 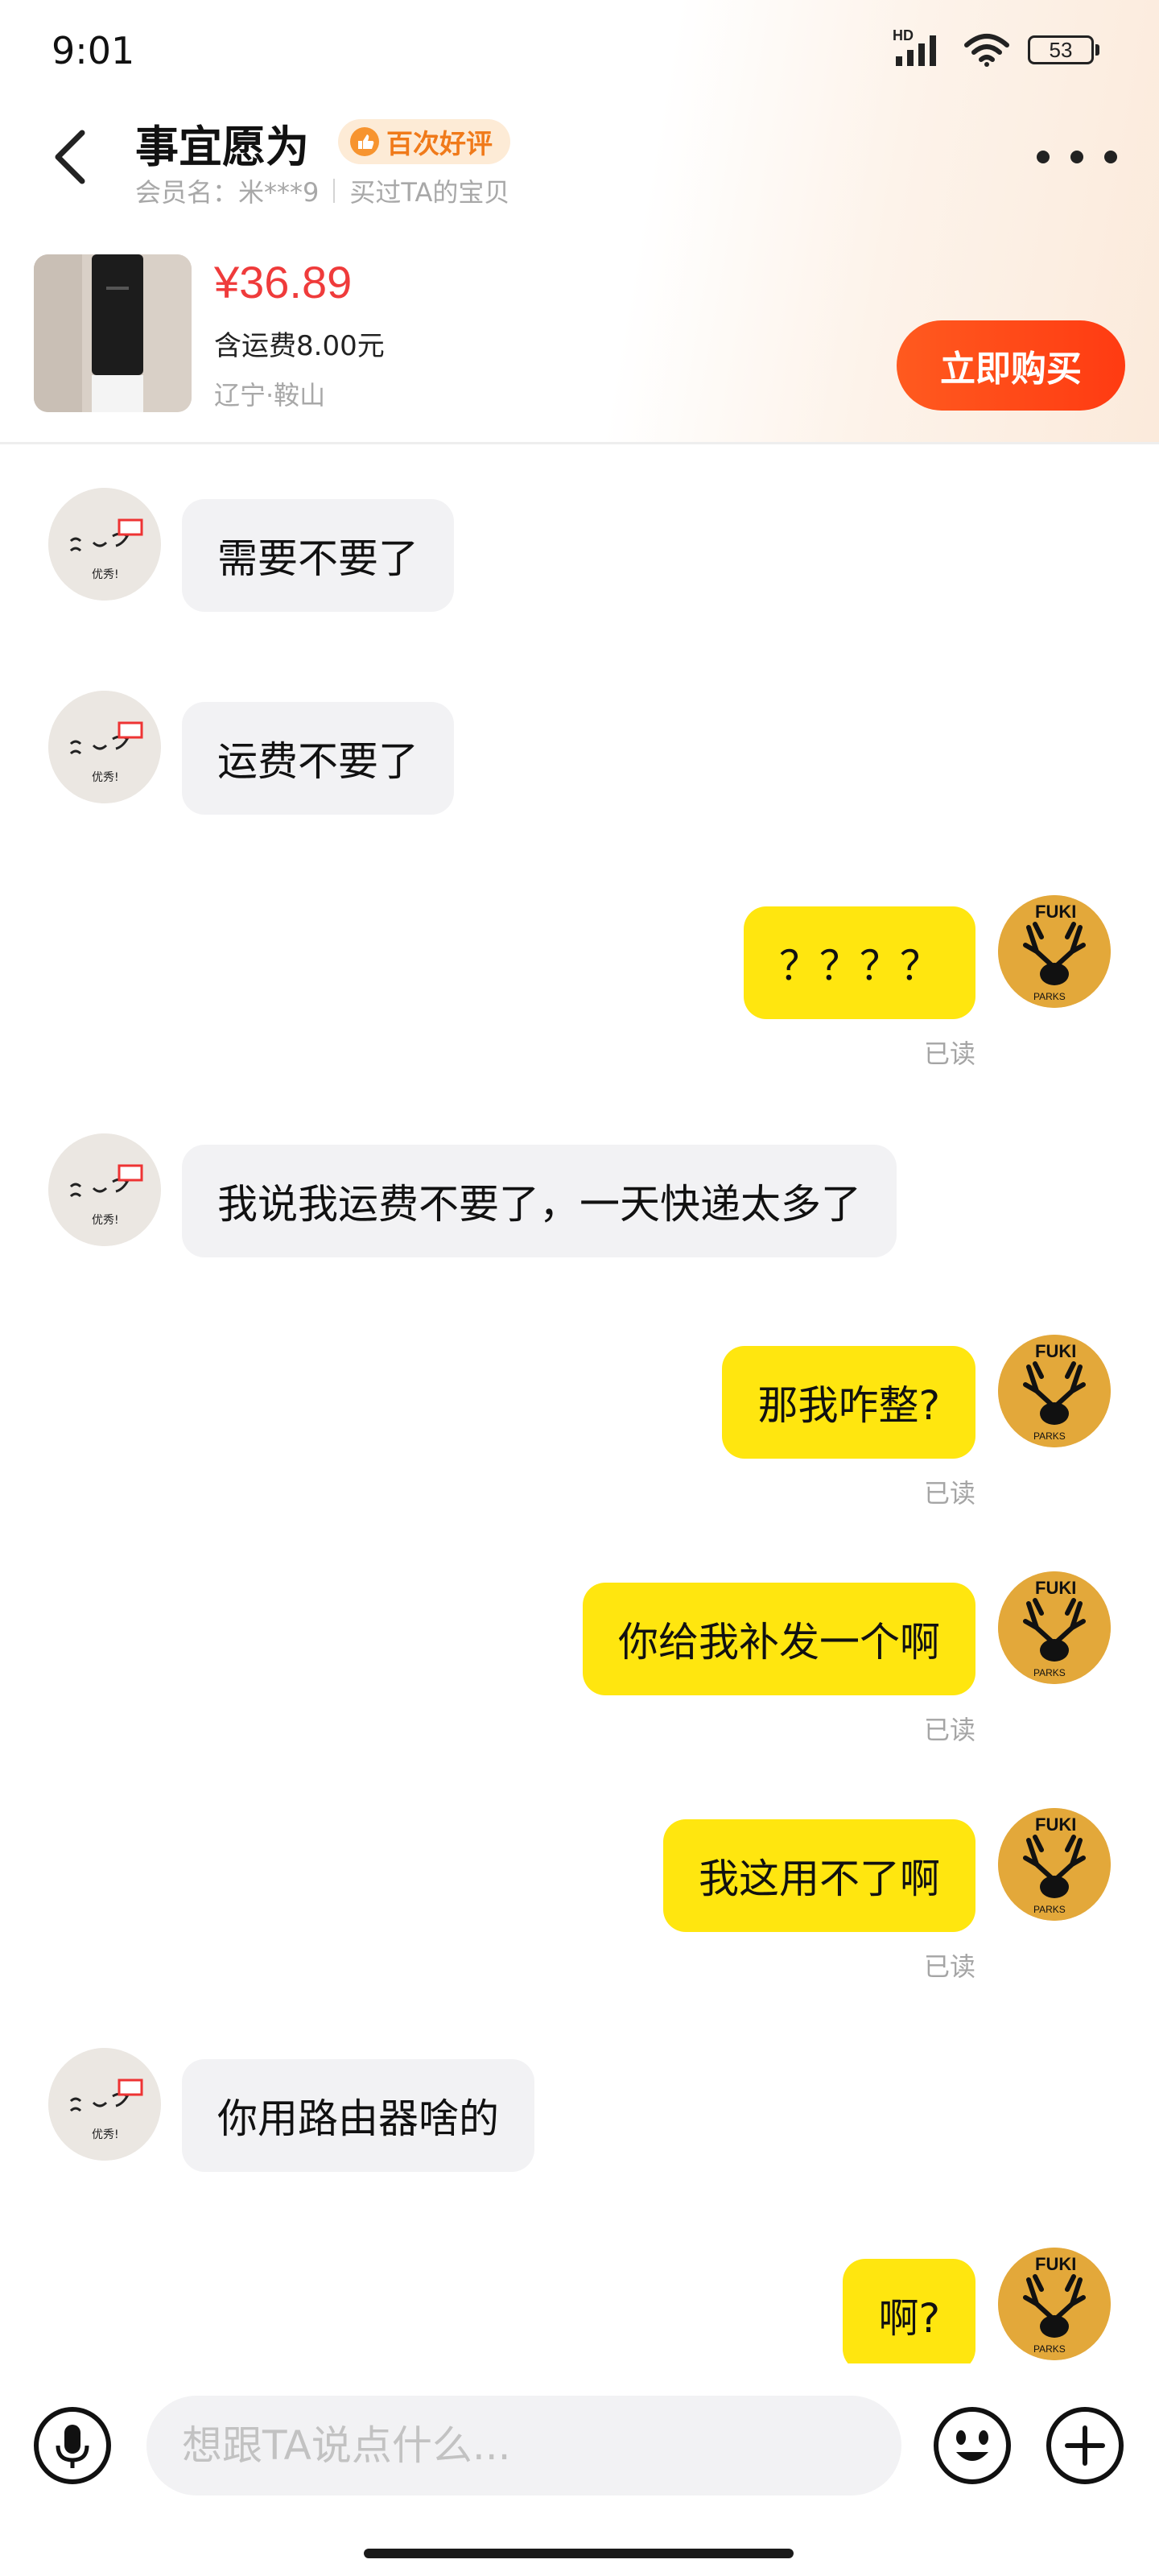 I want to click on signal-icon: HD, so click(x=920, y=47).